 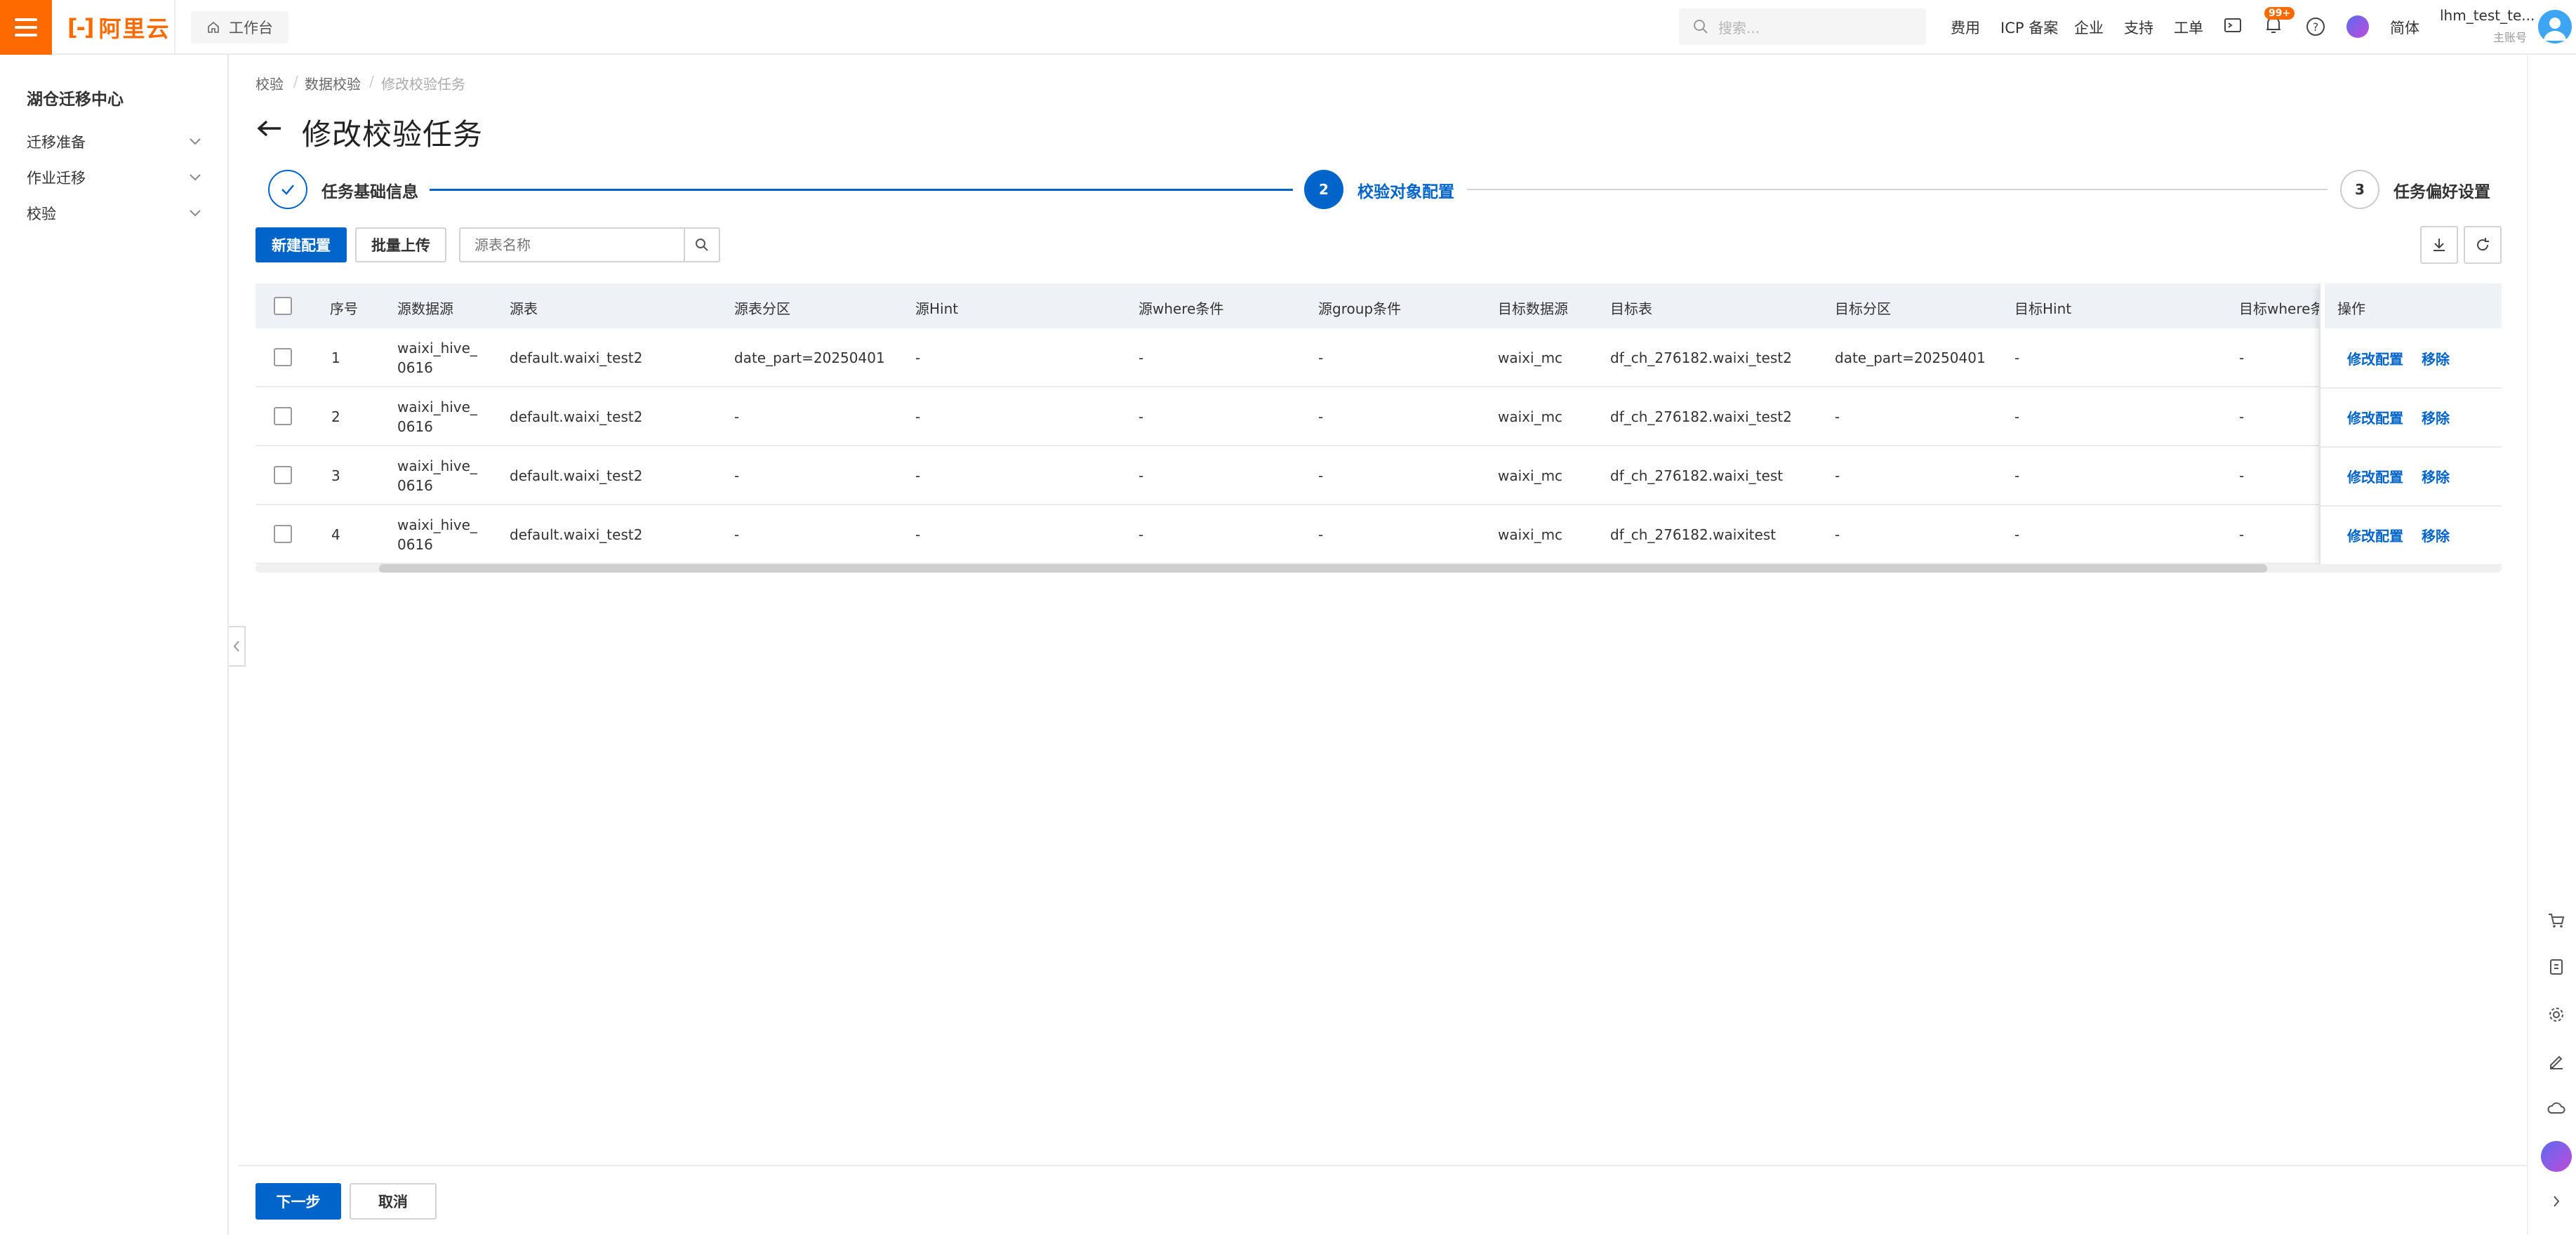 I want to click on col-header-dst-partition: 目标分区, so click(x=1863, y=308).